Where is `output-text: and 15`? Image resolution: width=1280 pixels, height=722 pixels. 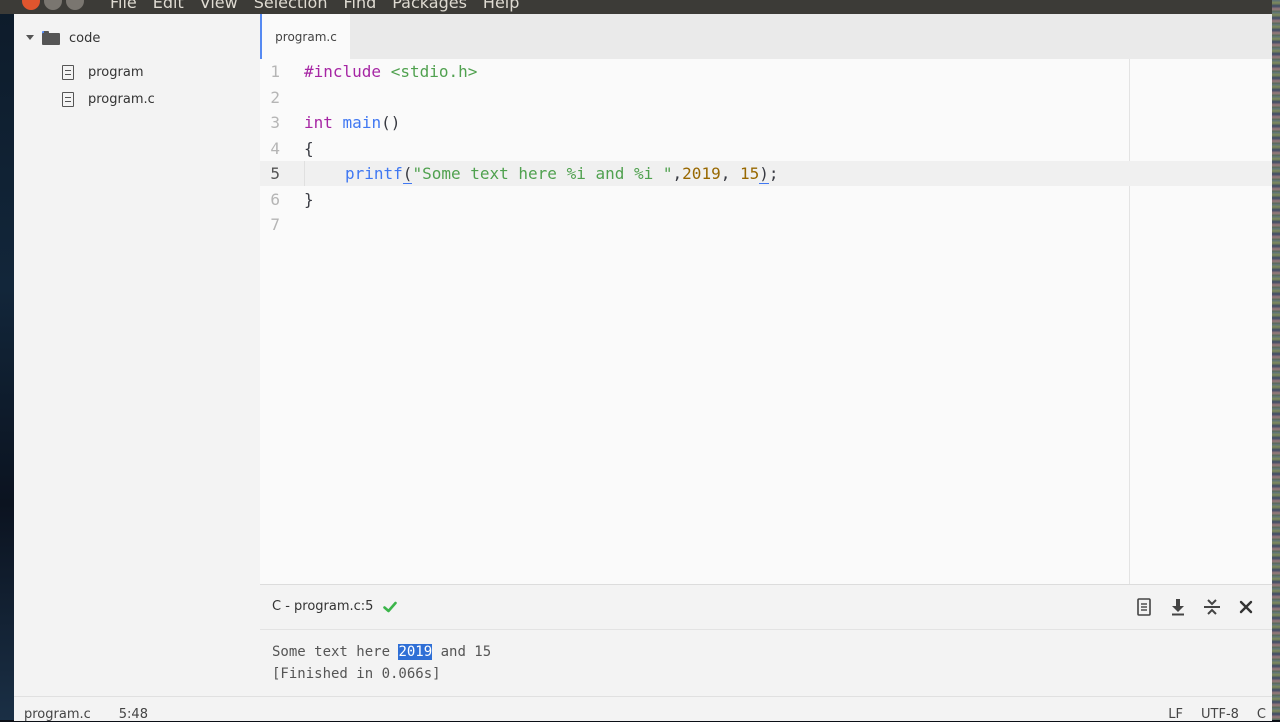
output-text: and 15 is located at coordinates (462, 652).